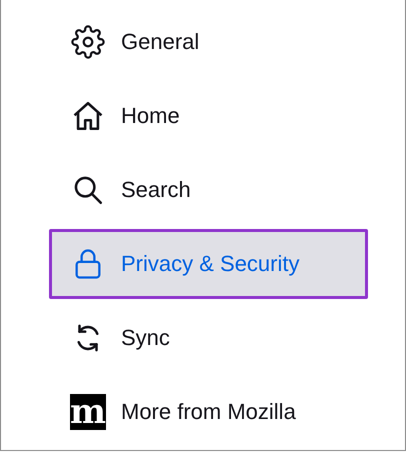  What do you see at coordinates (208, 264) in the screenshot?
I see `sidebar-item: Privacy & Security` at bounding box center [208, 264].